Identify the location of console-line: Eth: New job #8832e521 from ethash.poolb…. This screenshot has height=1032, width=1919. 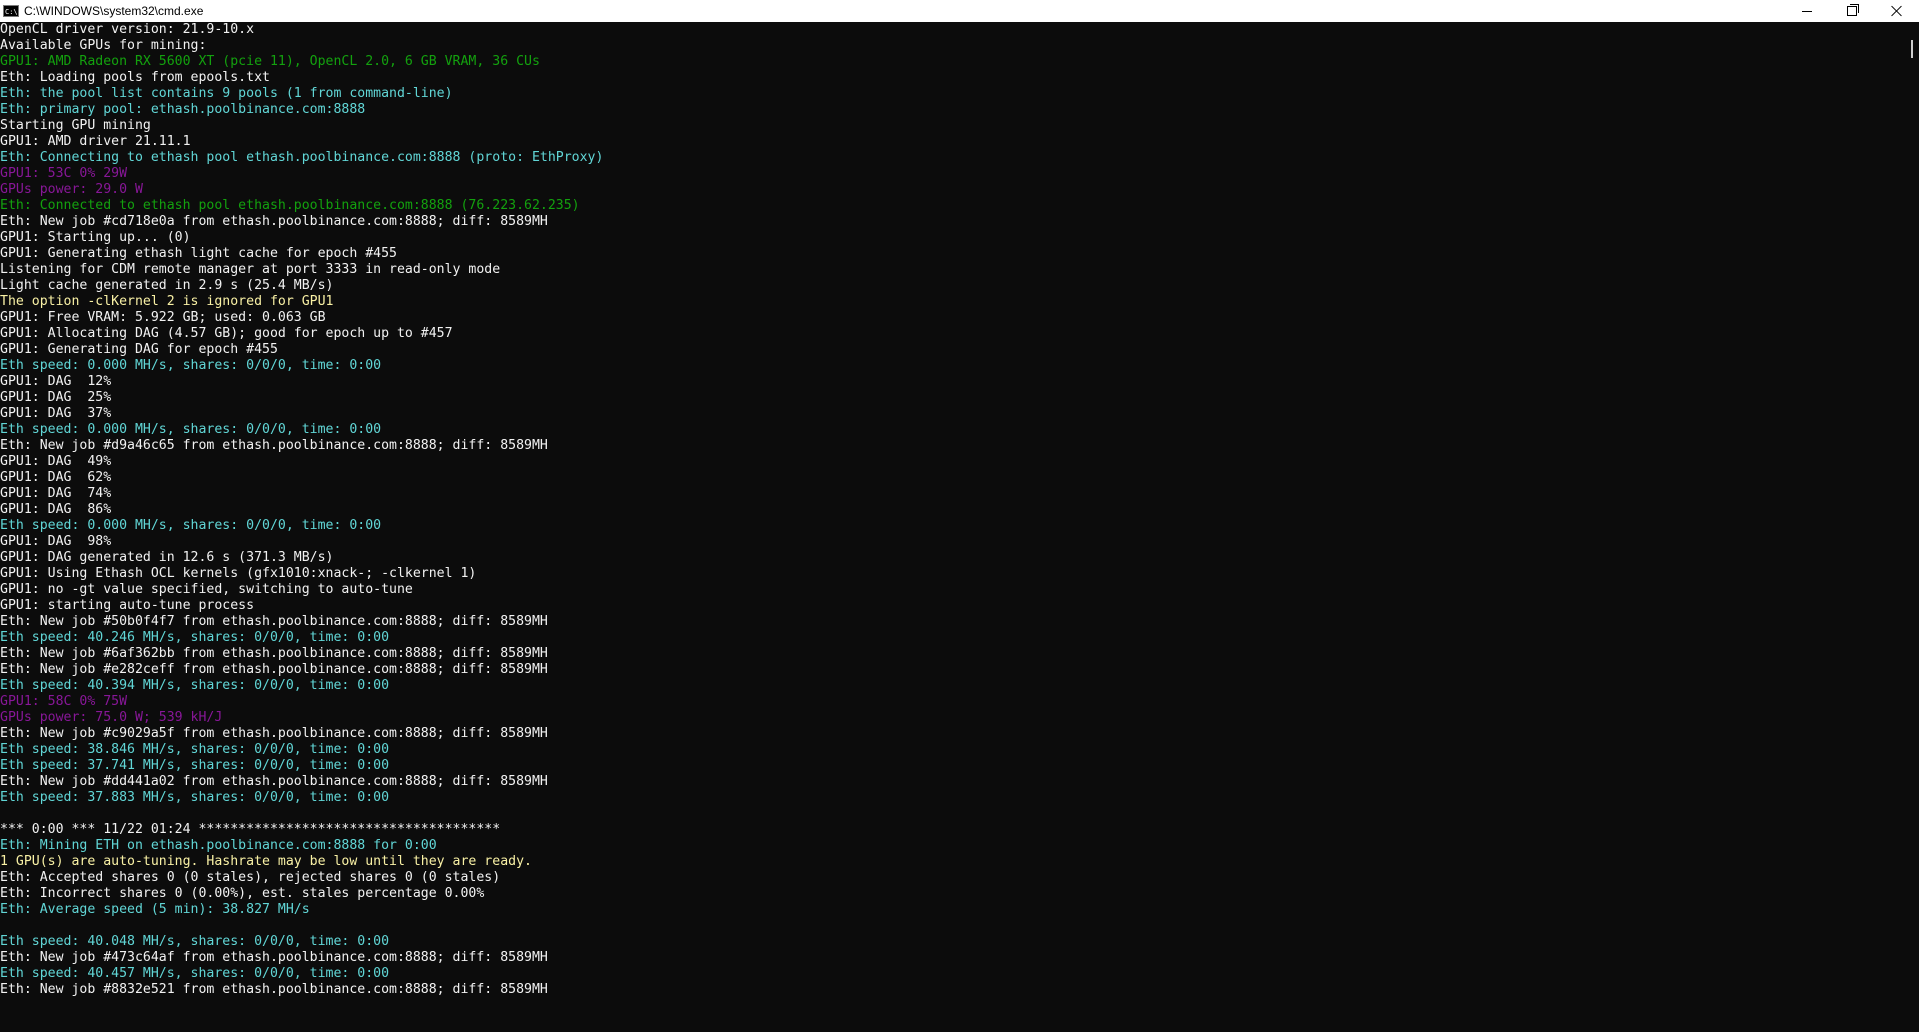
(274, 989).